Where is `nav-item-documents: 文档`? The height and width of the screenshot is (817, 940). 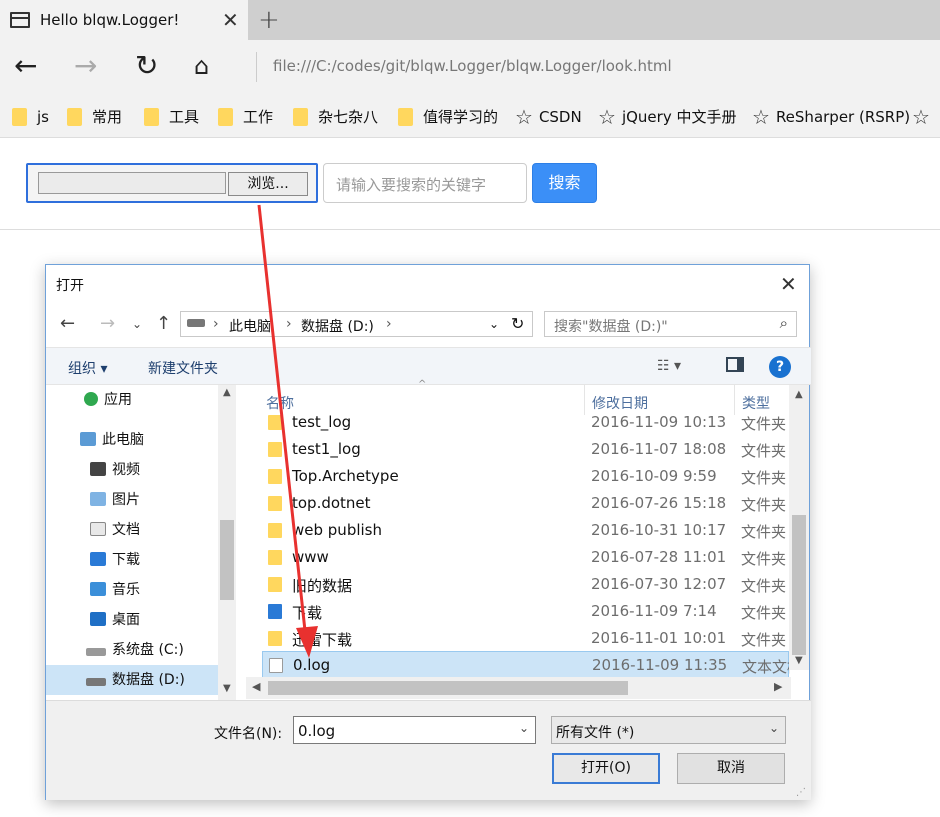 nav-item-documents: 文档 is located at coordinates (115, 530).